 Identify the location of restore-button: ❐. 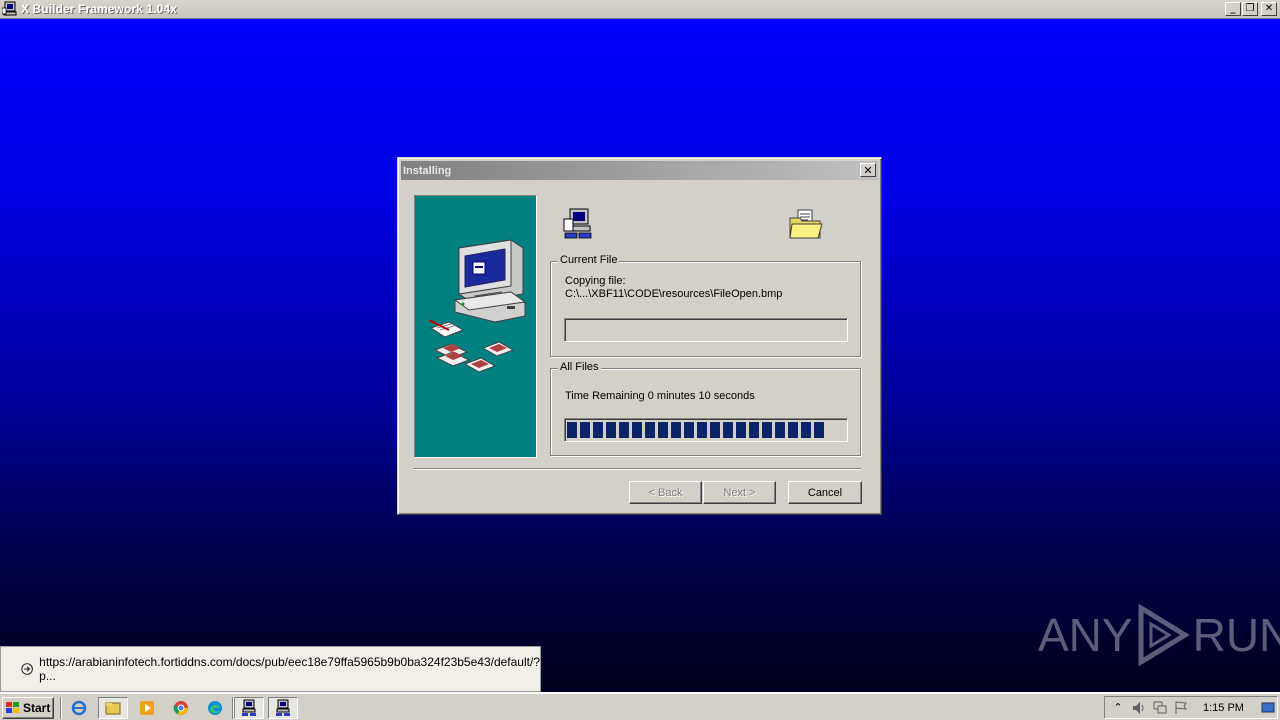
(1250, 9).